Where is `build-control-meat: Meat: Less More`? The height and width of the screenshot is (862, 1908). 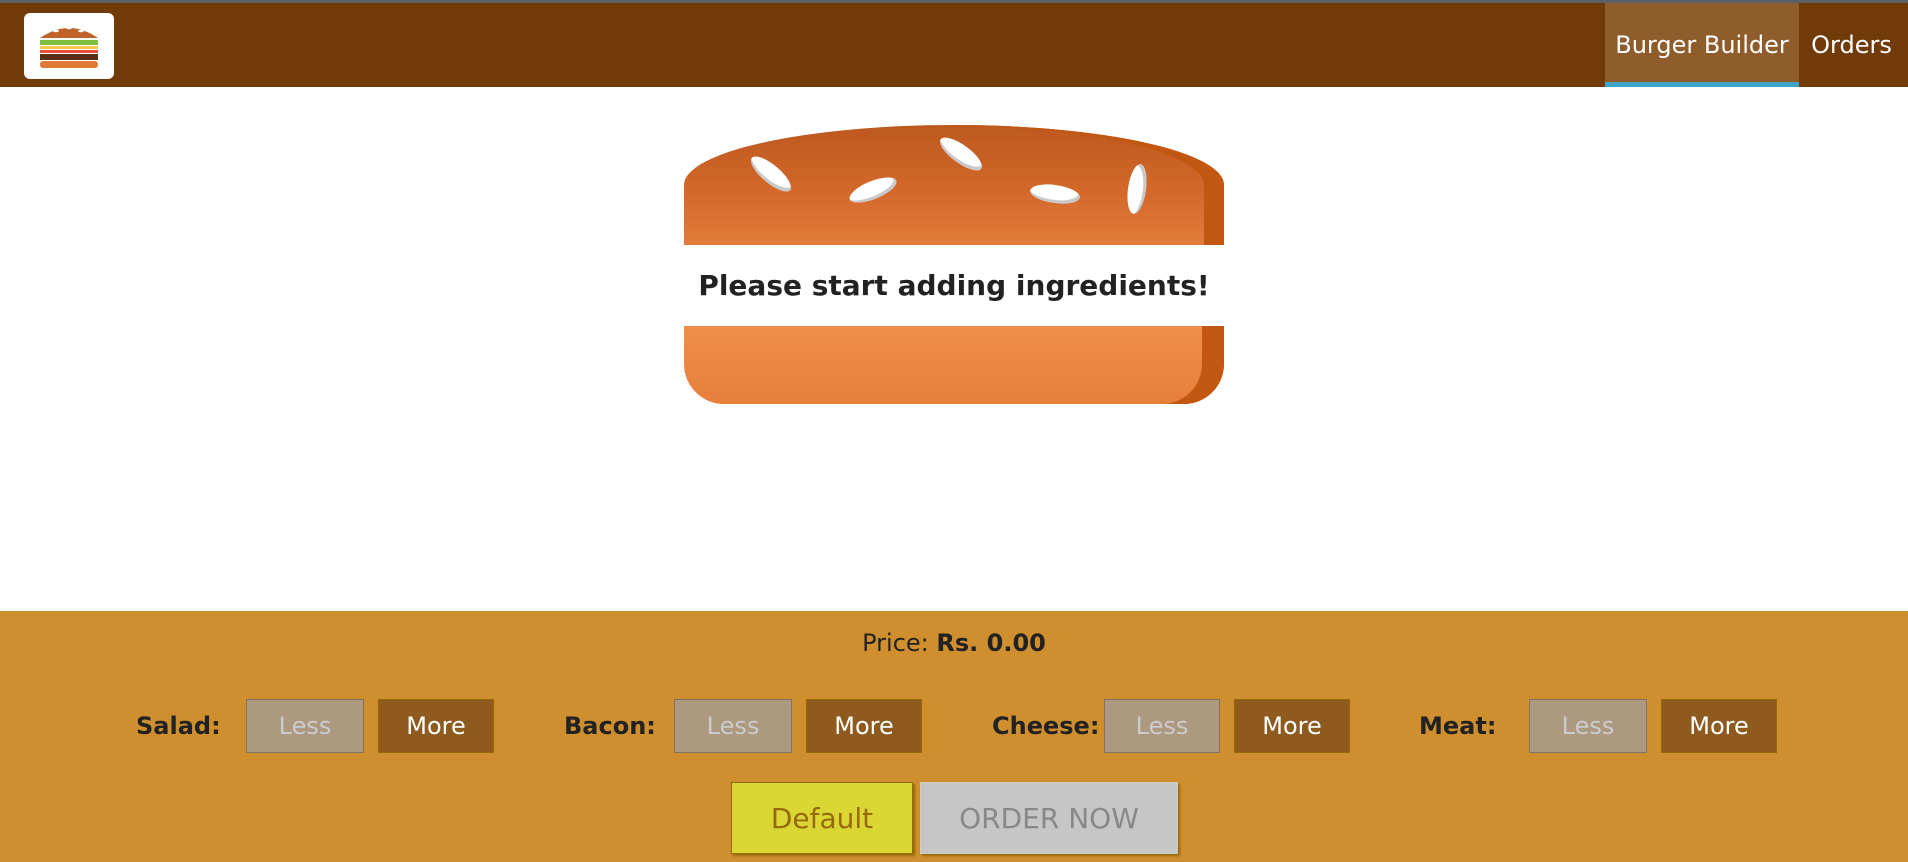 build-control-meat: Meat: Less More is located at coordinates (1598, 726).